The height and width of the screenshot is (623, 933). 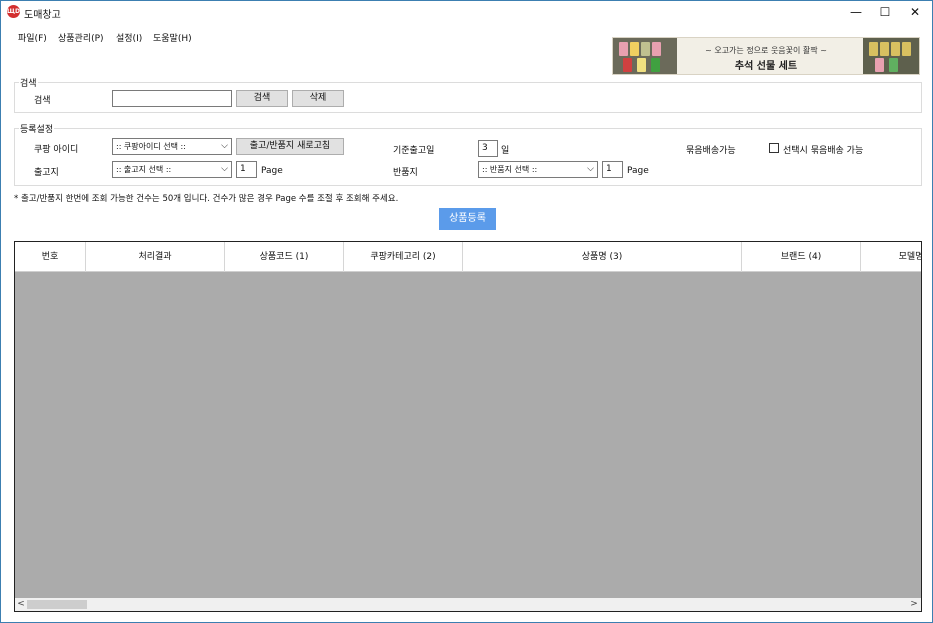 What do you see at coordinates (510, 169) in the screenshot?
I see `return-place-select-value: :: 반품지 선택 ::` at bounding box center [510, 169].